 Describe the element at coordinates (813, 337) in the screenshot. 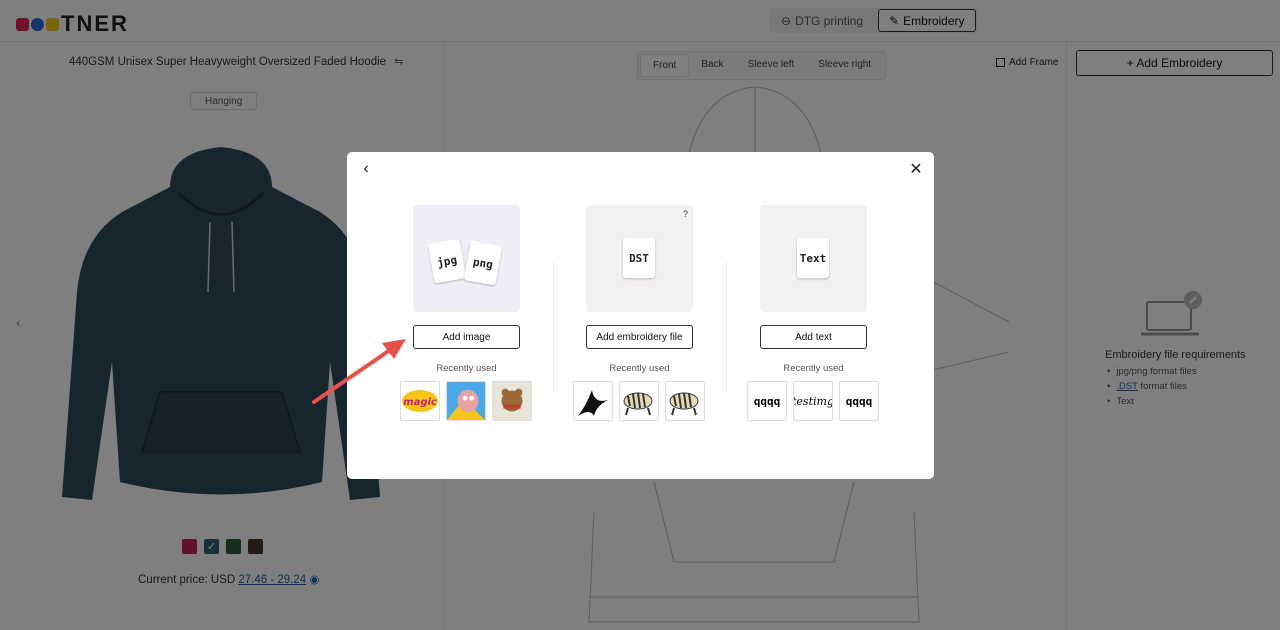

I see `add-text-button: Add text` at that location.